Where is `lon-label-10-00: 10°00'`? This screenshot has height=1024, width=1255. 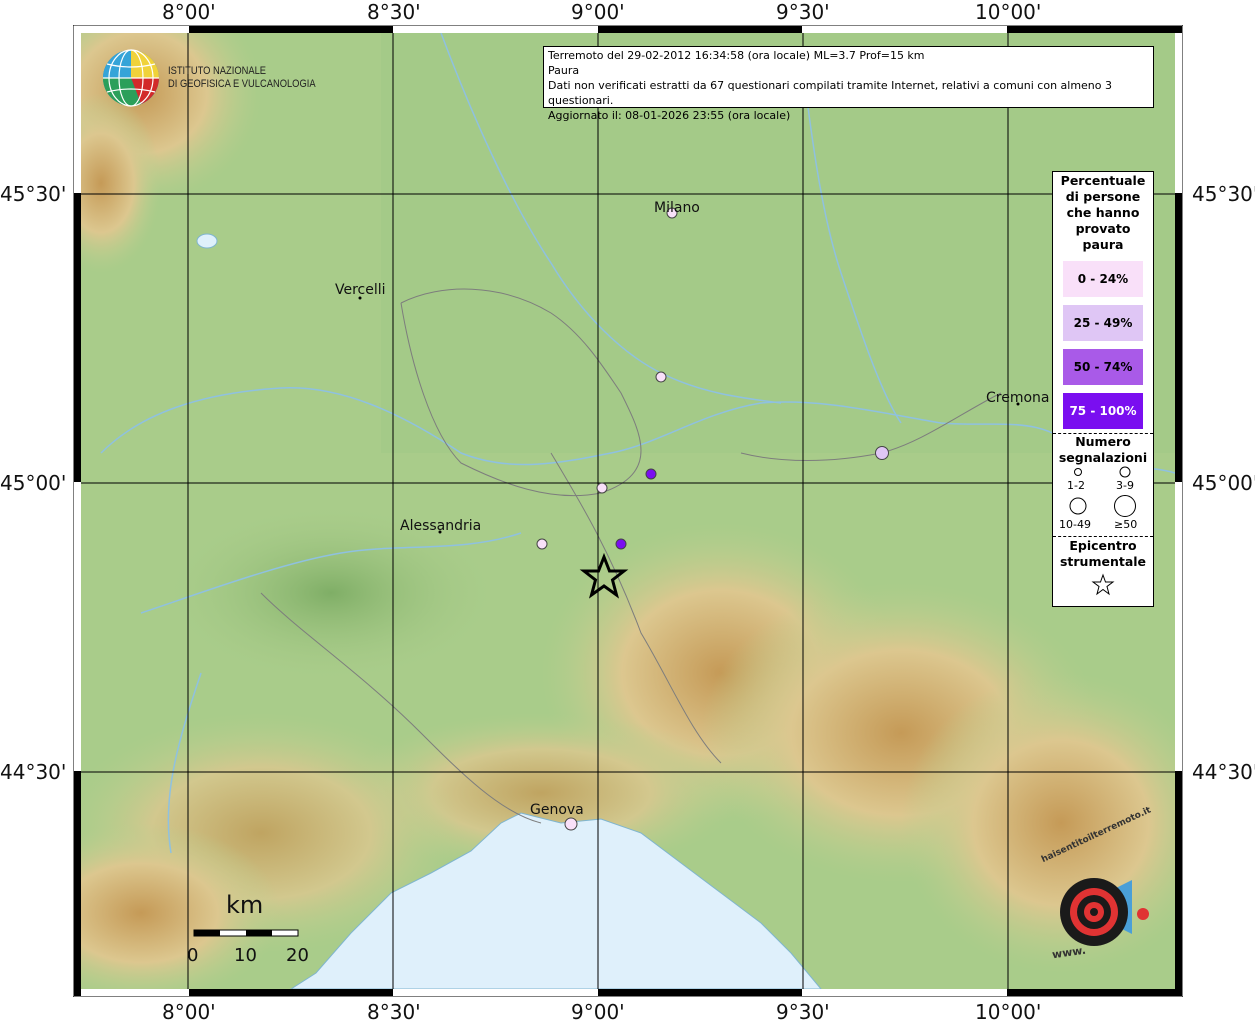 lon-label-10-00: 10°00' is located at coordinates (1008, 12).